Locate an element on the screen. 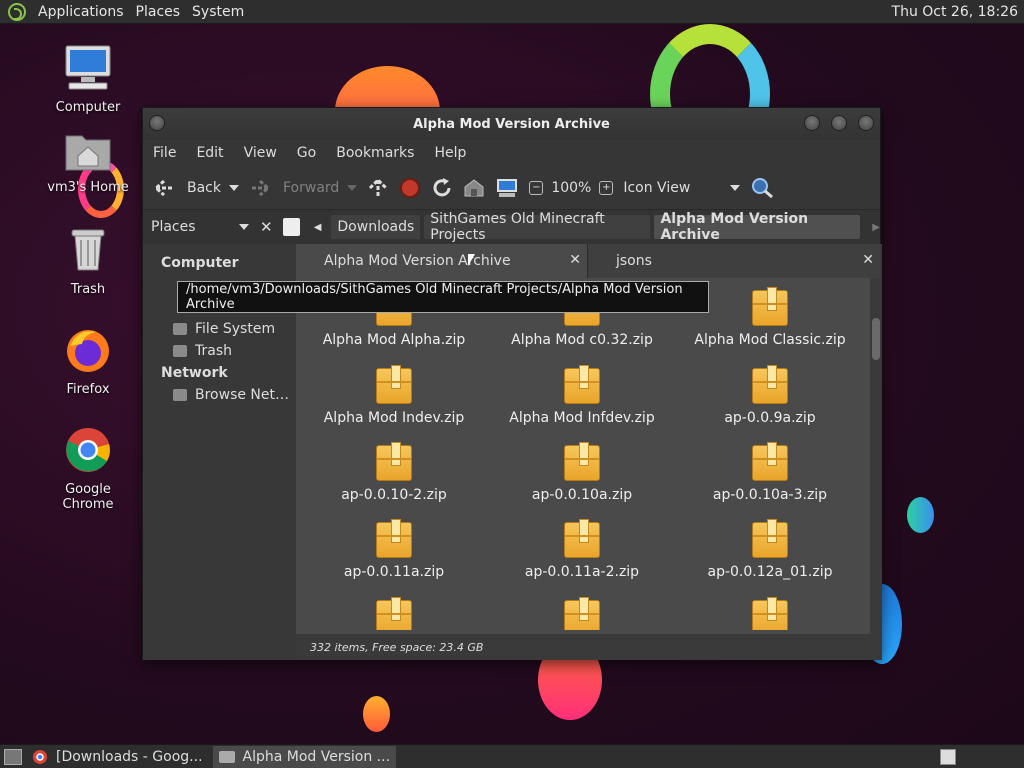 The width and height of the screenshot is (1024, 768). desktop-icon-label: Computer is located at coordinates (88, 107).